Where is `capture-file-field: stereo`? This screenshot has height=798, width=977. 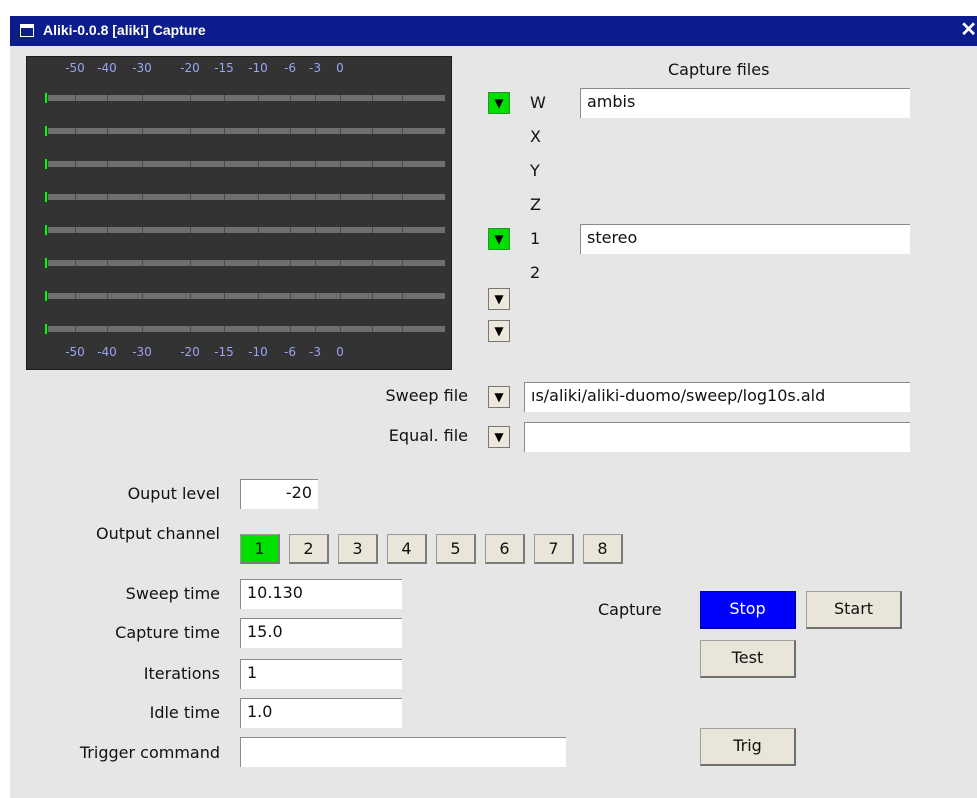 capture-file-field: stereo is located at coordinates (745, 239).